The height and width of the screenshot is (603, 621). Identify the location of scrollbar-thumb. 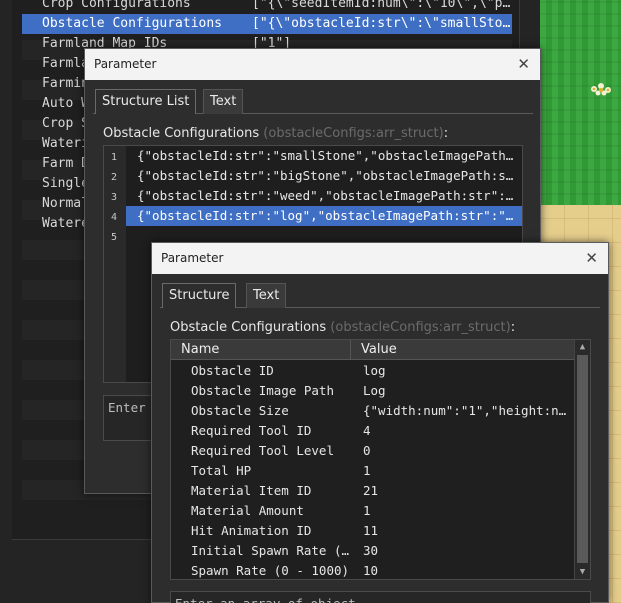
(582, 459).